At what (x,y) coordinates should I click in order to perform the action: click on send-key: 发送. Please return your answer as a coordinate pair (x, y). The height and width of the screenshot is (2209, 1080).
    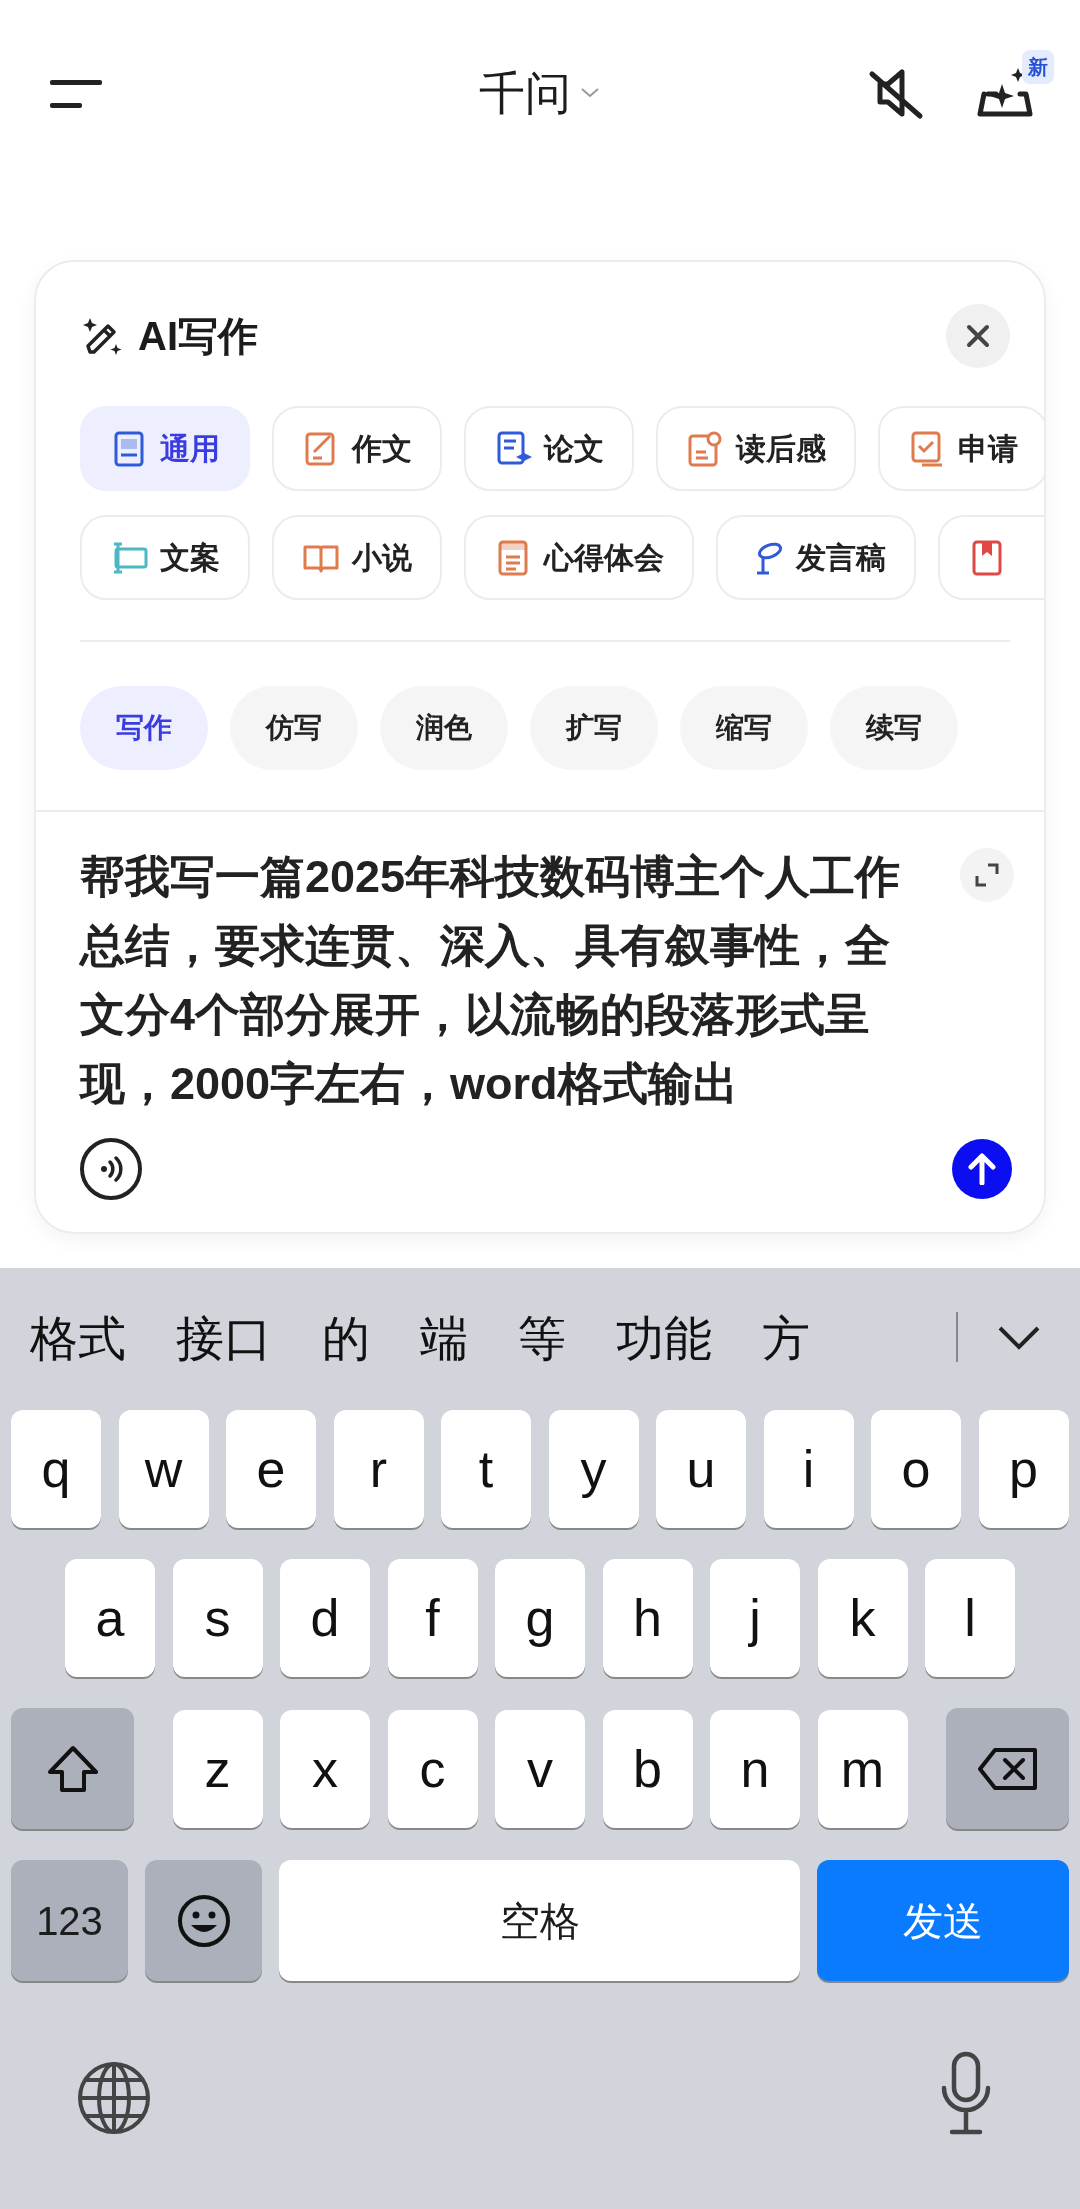
    Looking at the image, I should click on (943, 1920).